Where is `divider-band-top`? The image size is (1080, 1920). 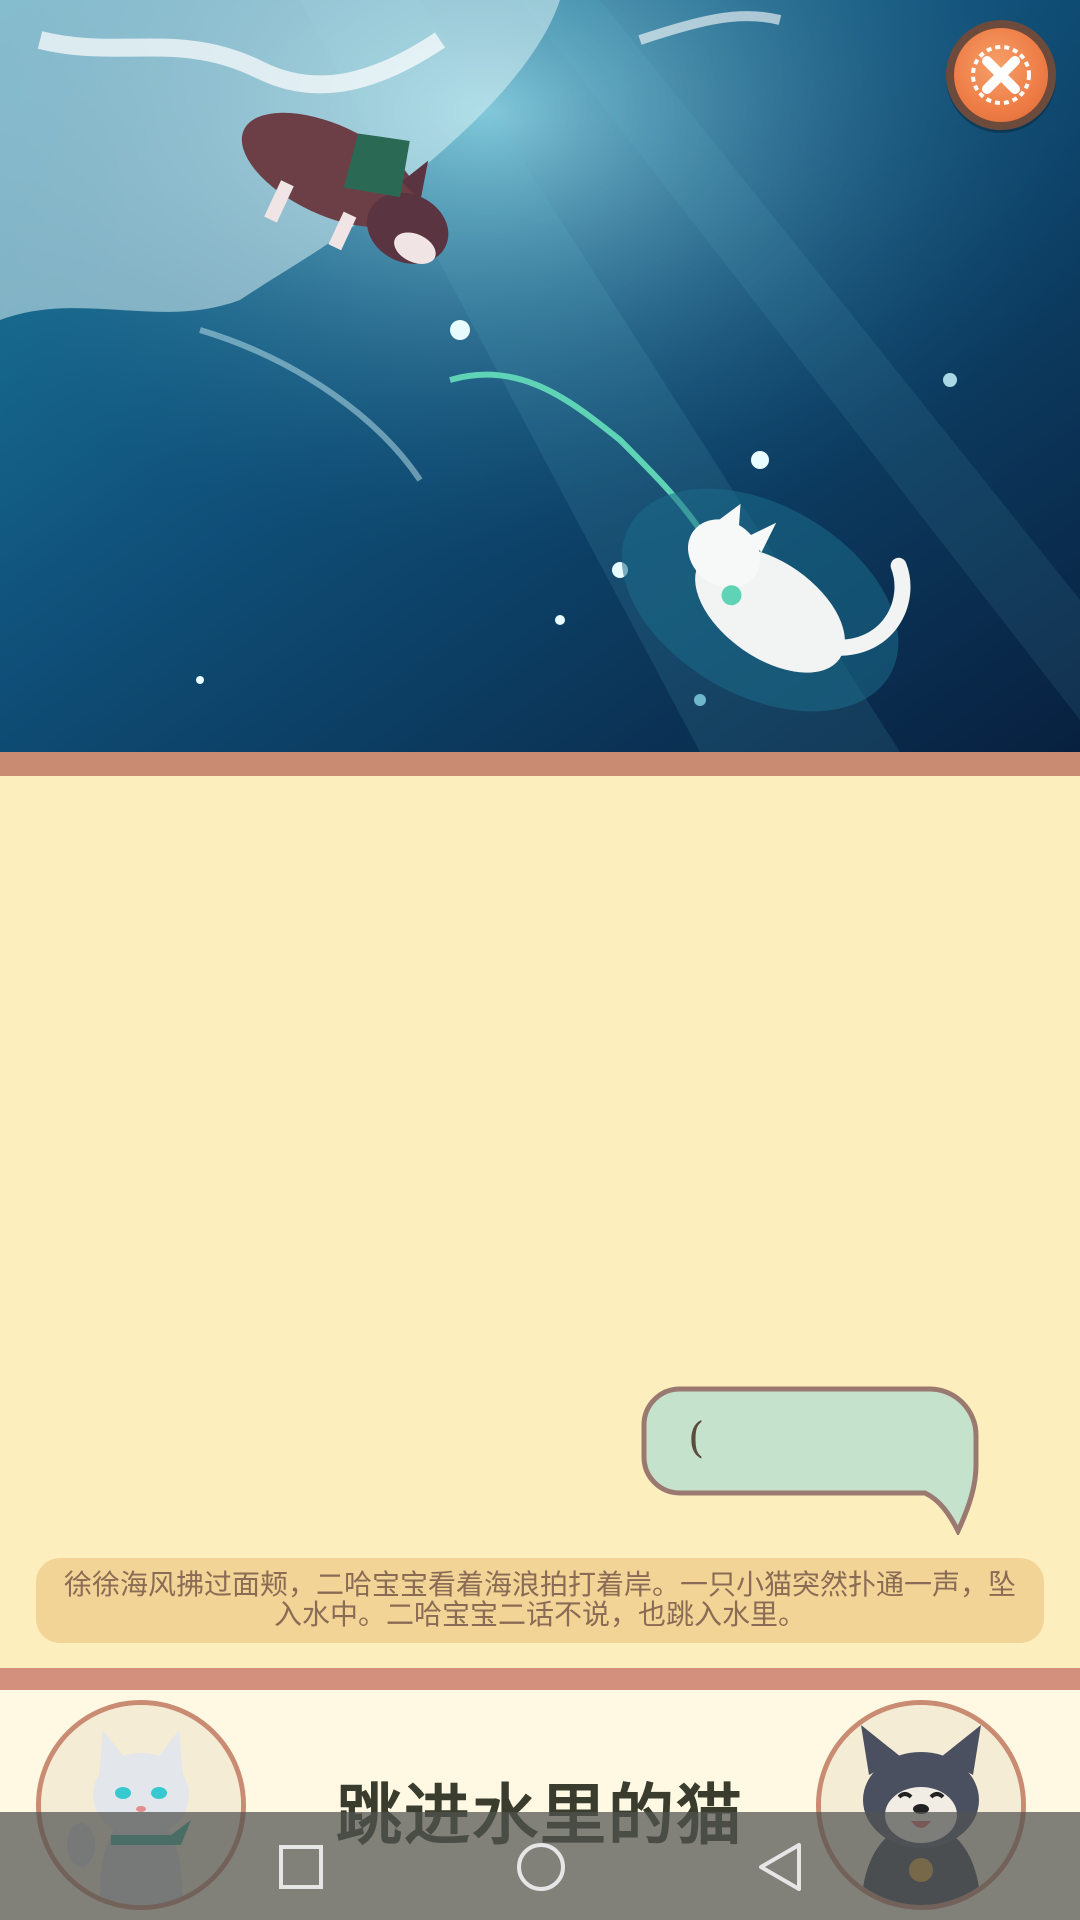
divider-band-top is located at coordinates (540, 764).